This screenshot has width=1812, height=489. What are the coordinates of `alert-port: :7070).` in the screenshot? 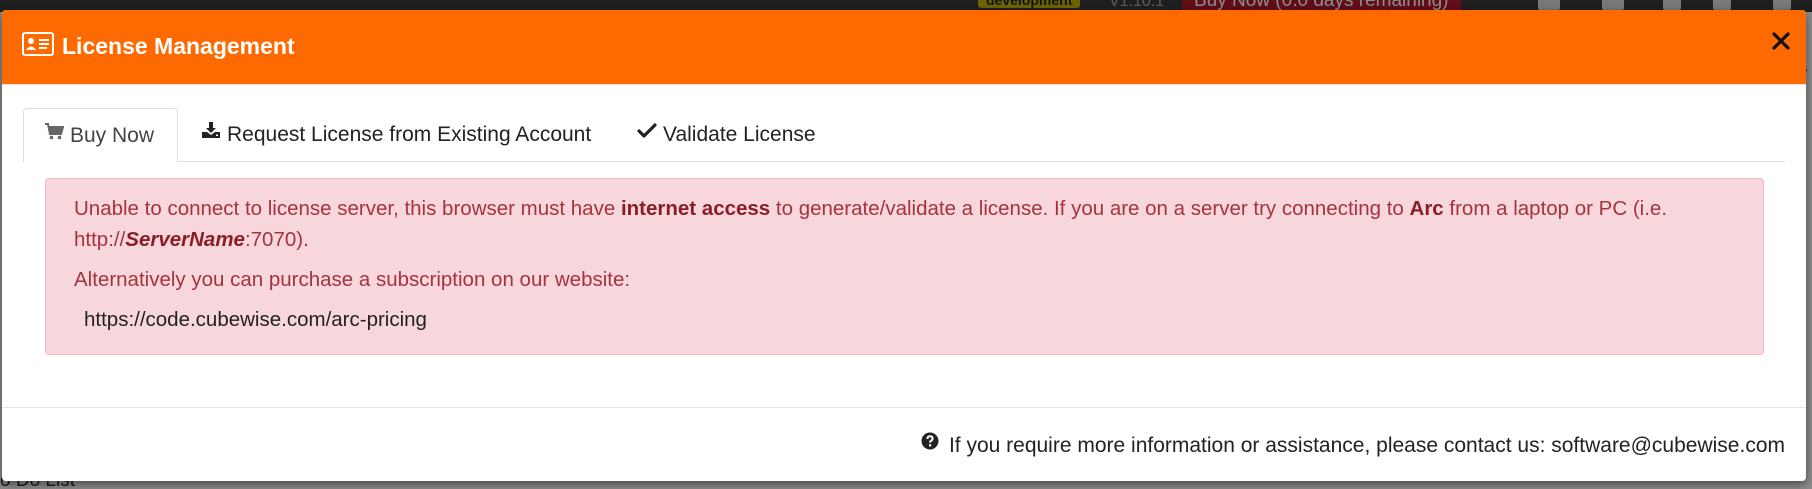 It's located at (276, 239).